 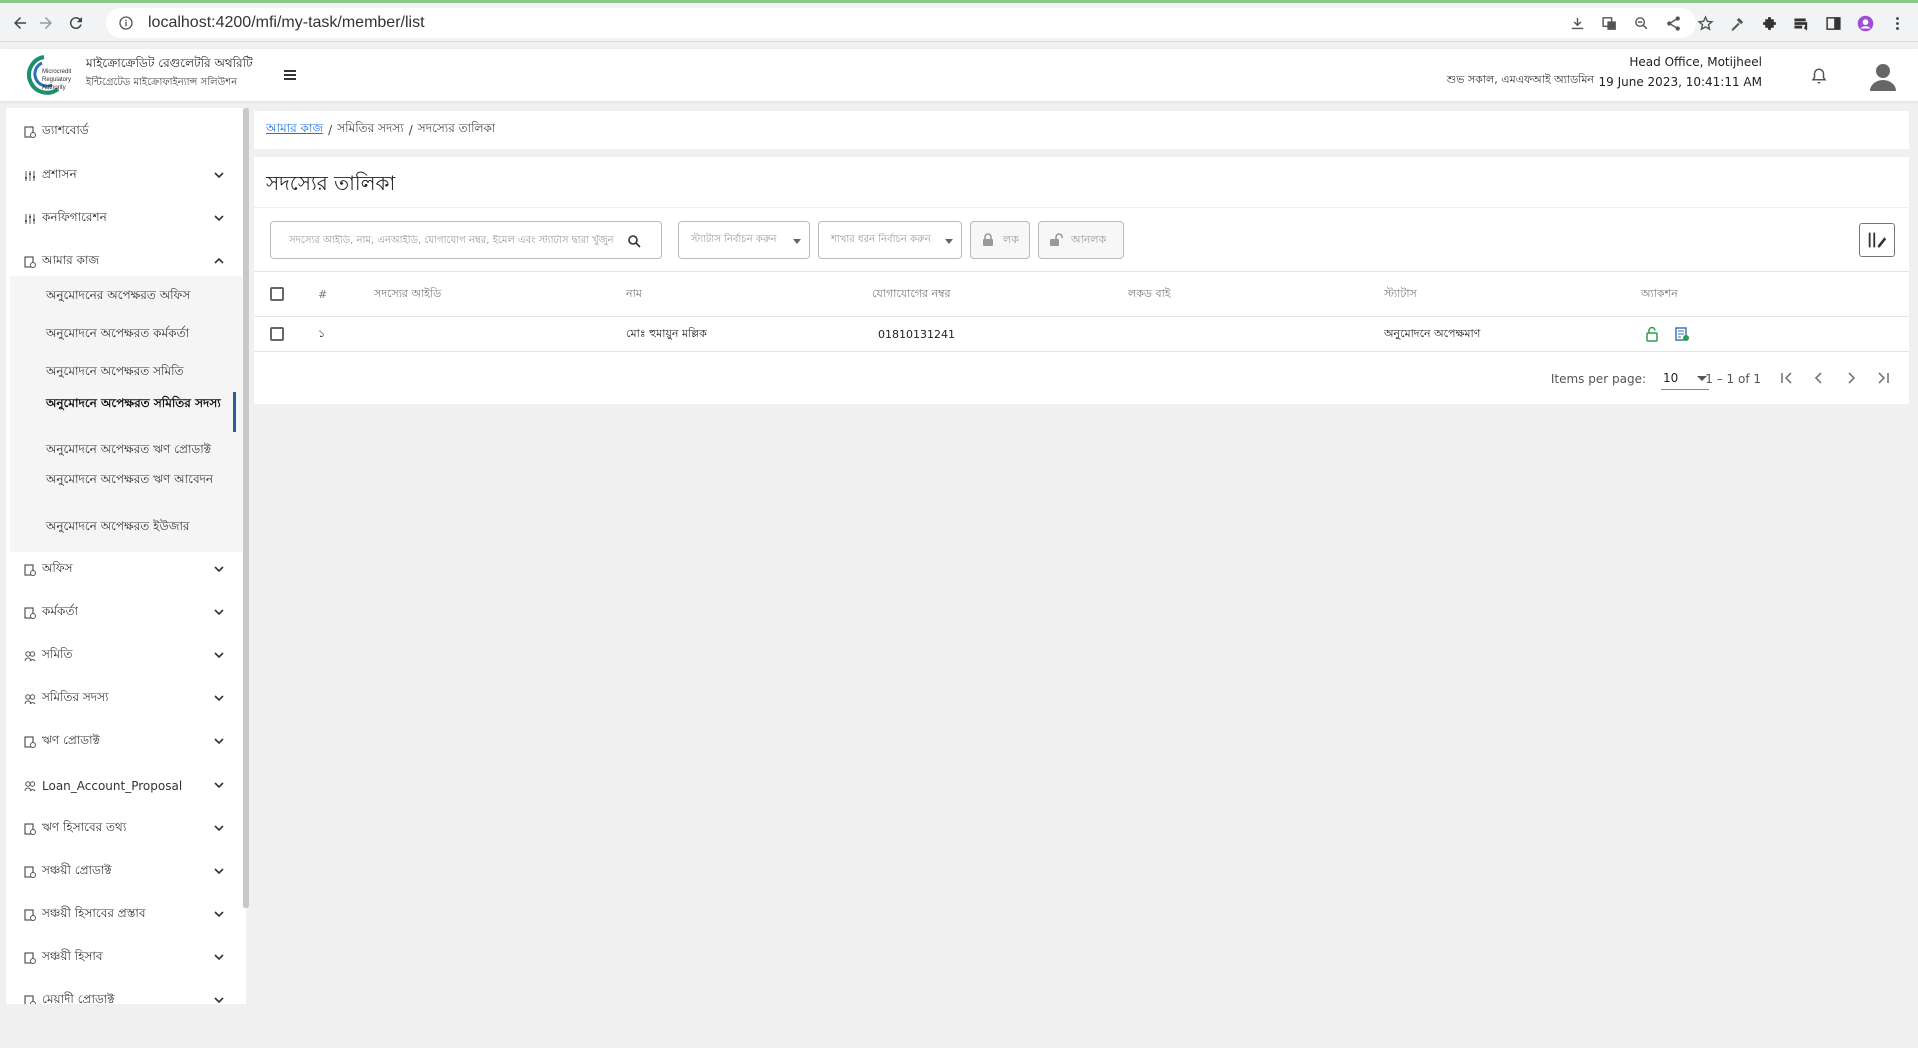 I want to click on breadcrumb-link-my-task: আমার কাজ, so click(x=294, y=130).